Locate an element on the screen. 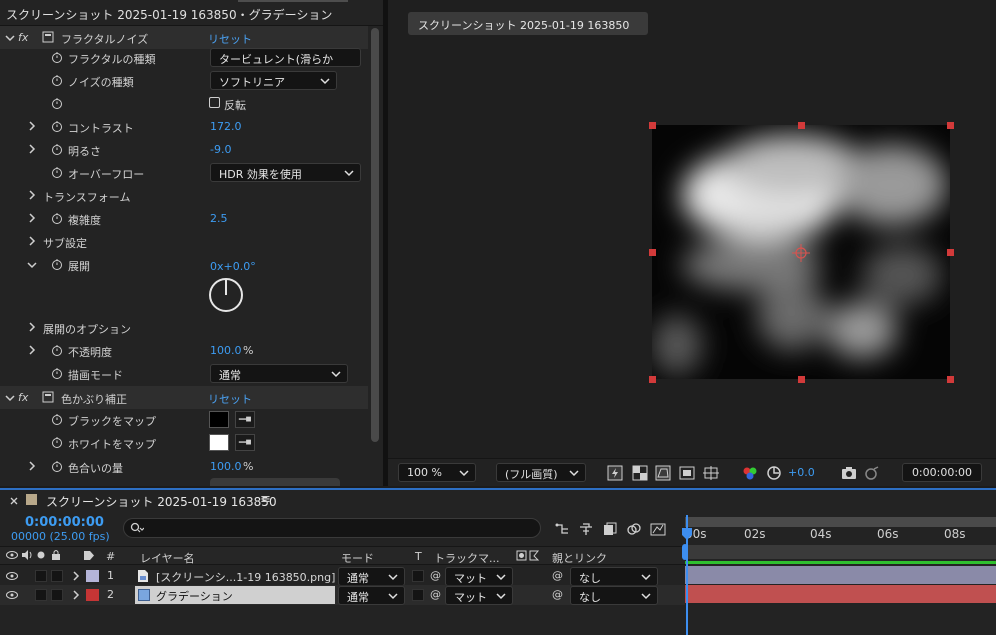  layer-2-duration-bar is located at coordinates (840, 594).